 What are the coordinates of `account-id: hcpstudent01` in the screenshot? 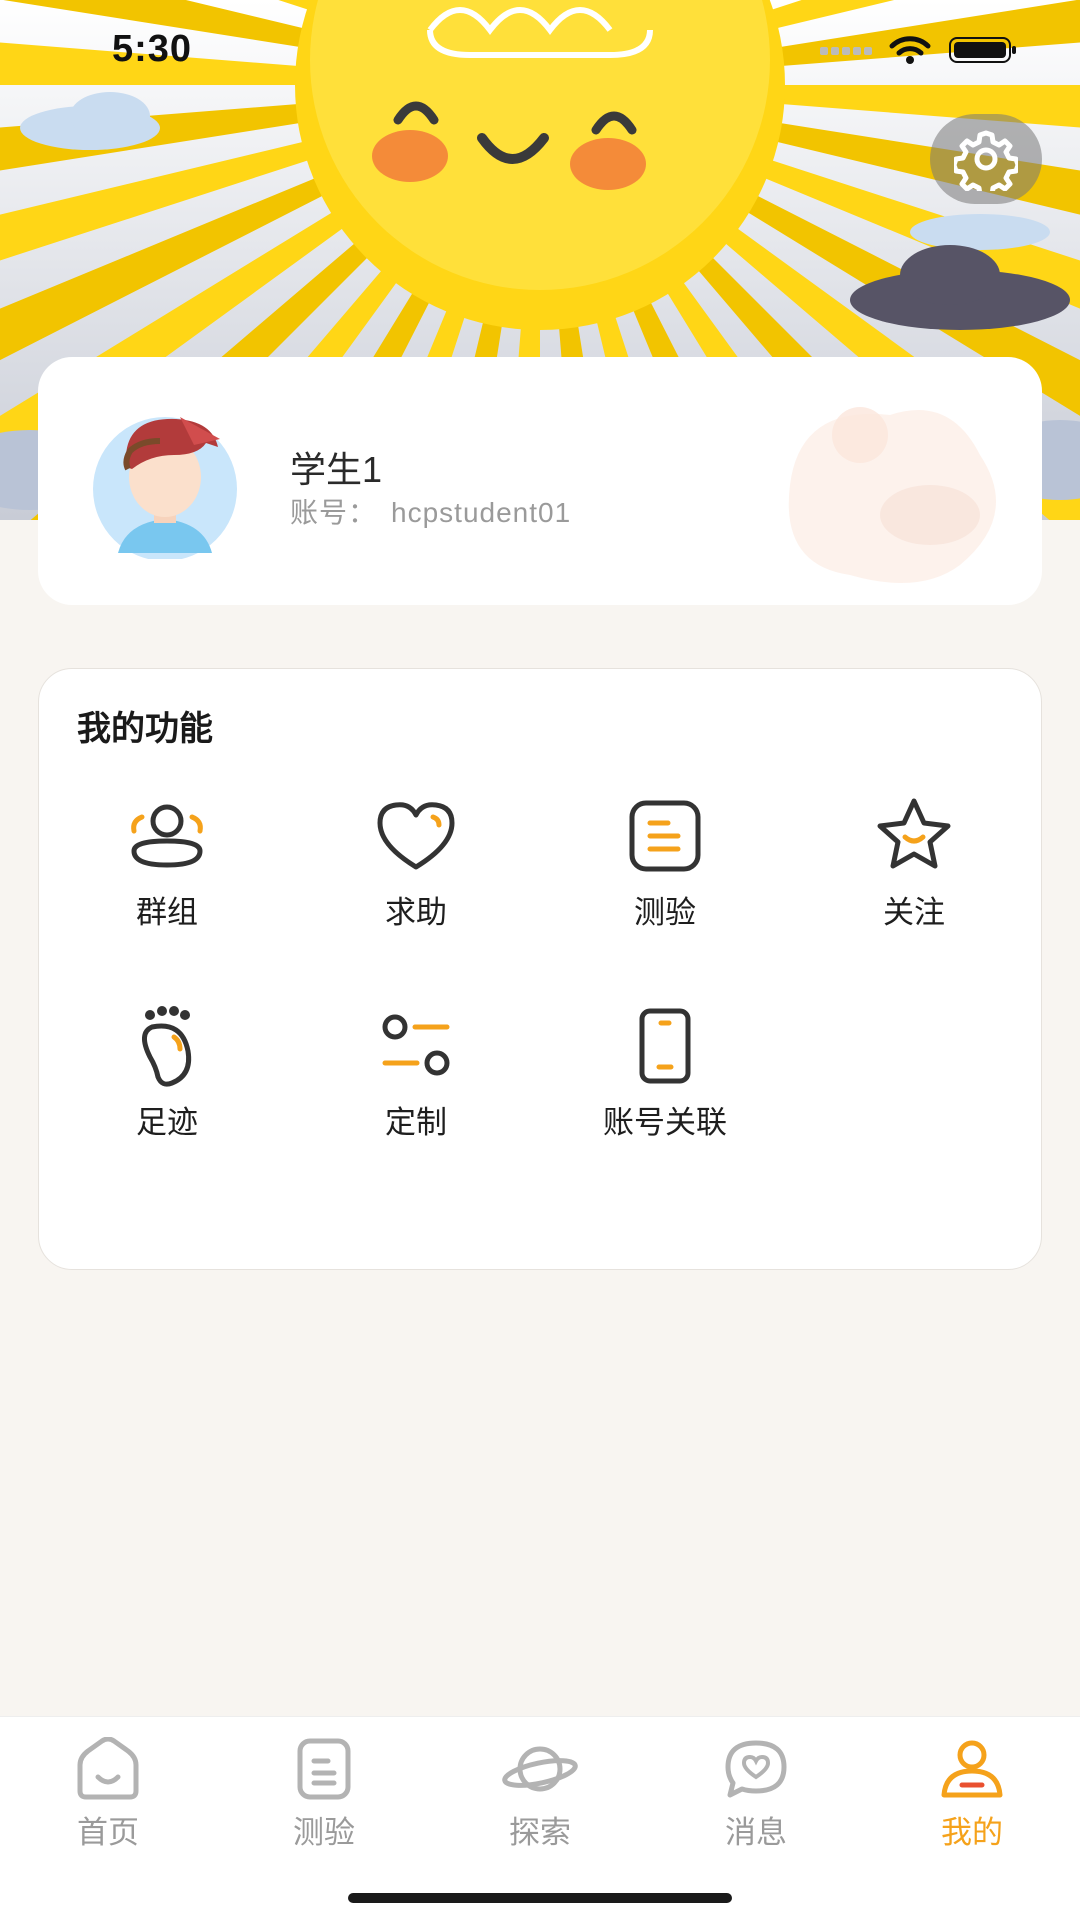 It's located at (481, 512).